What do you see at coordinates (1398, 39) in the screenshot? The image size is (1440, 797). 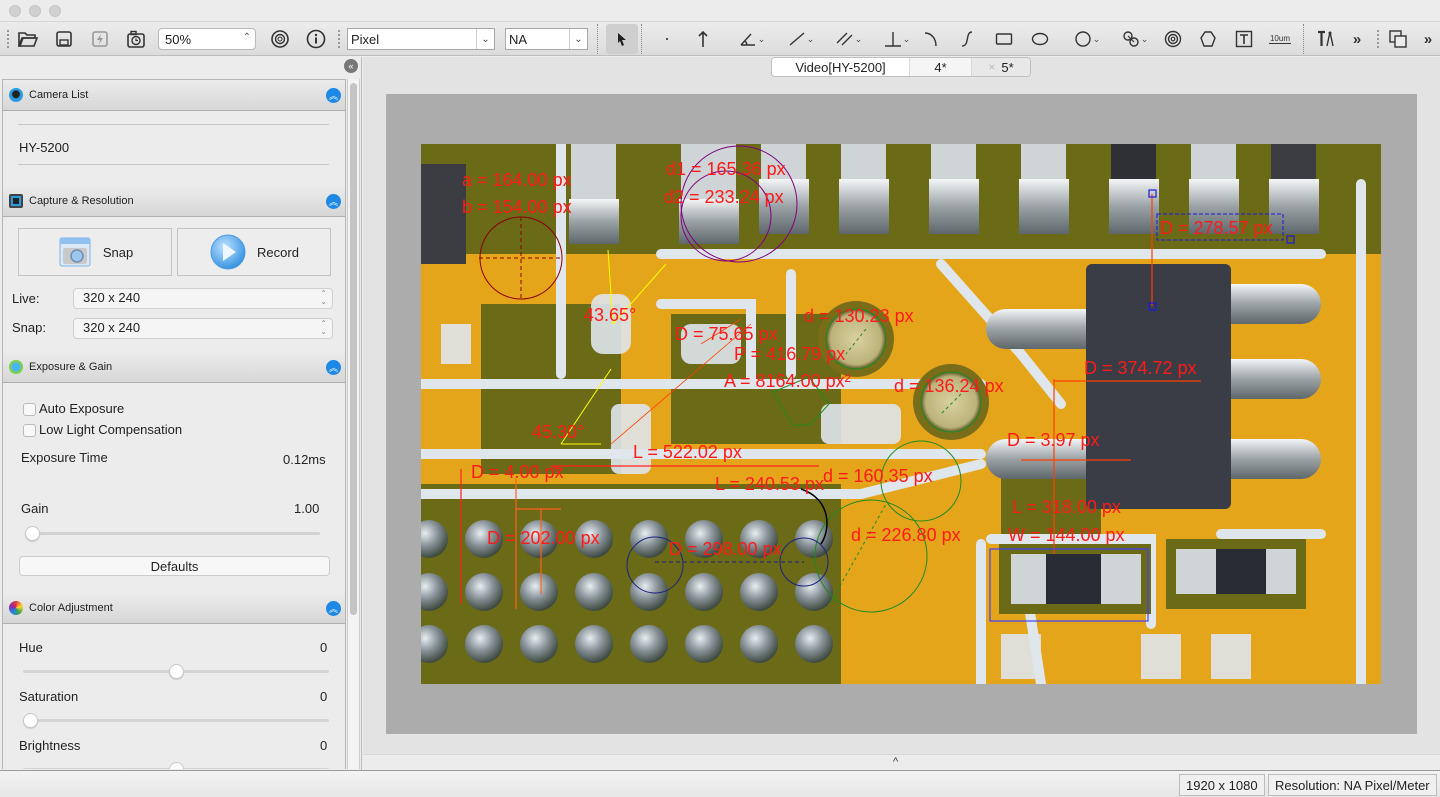 I see `window-layout-button` at bounding box center [1398, 39].